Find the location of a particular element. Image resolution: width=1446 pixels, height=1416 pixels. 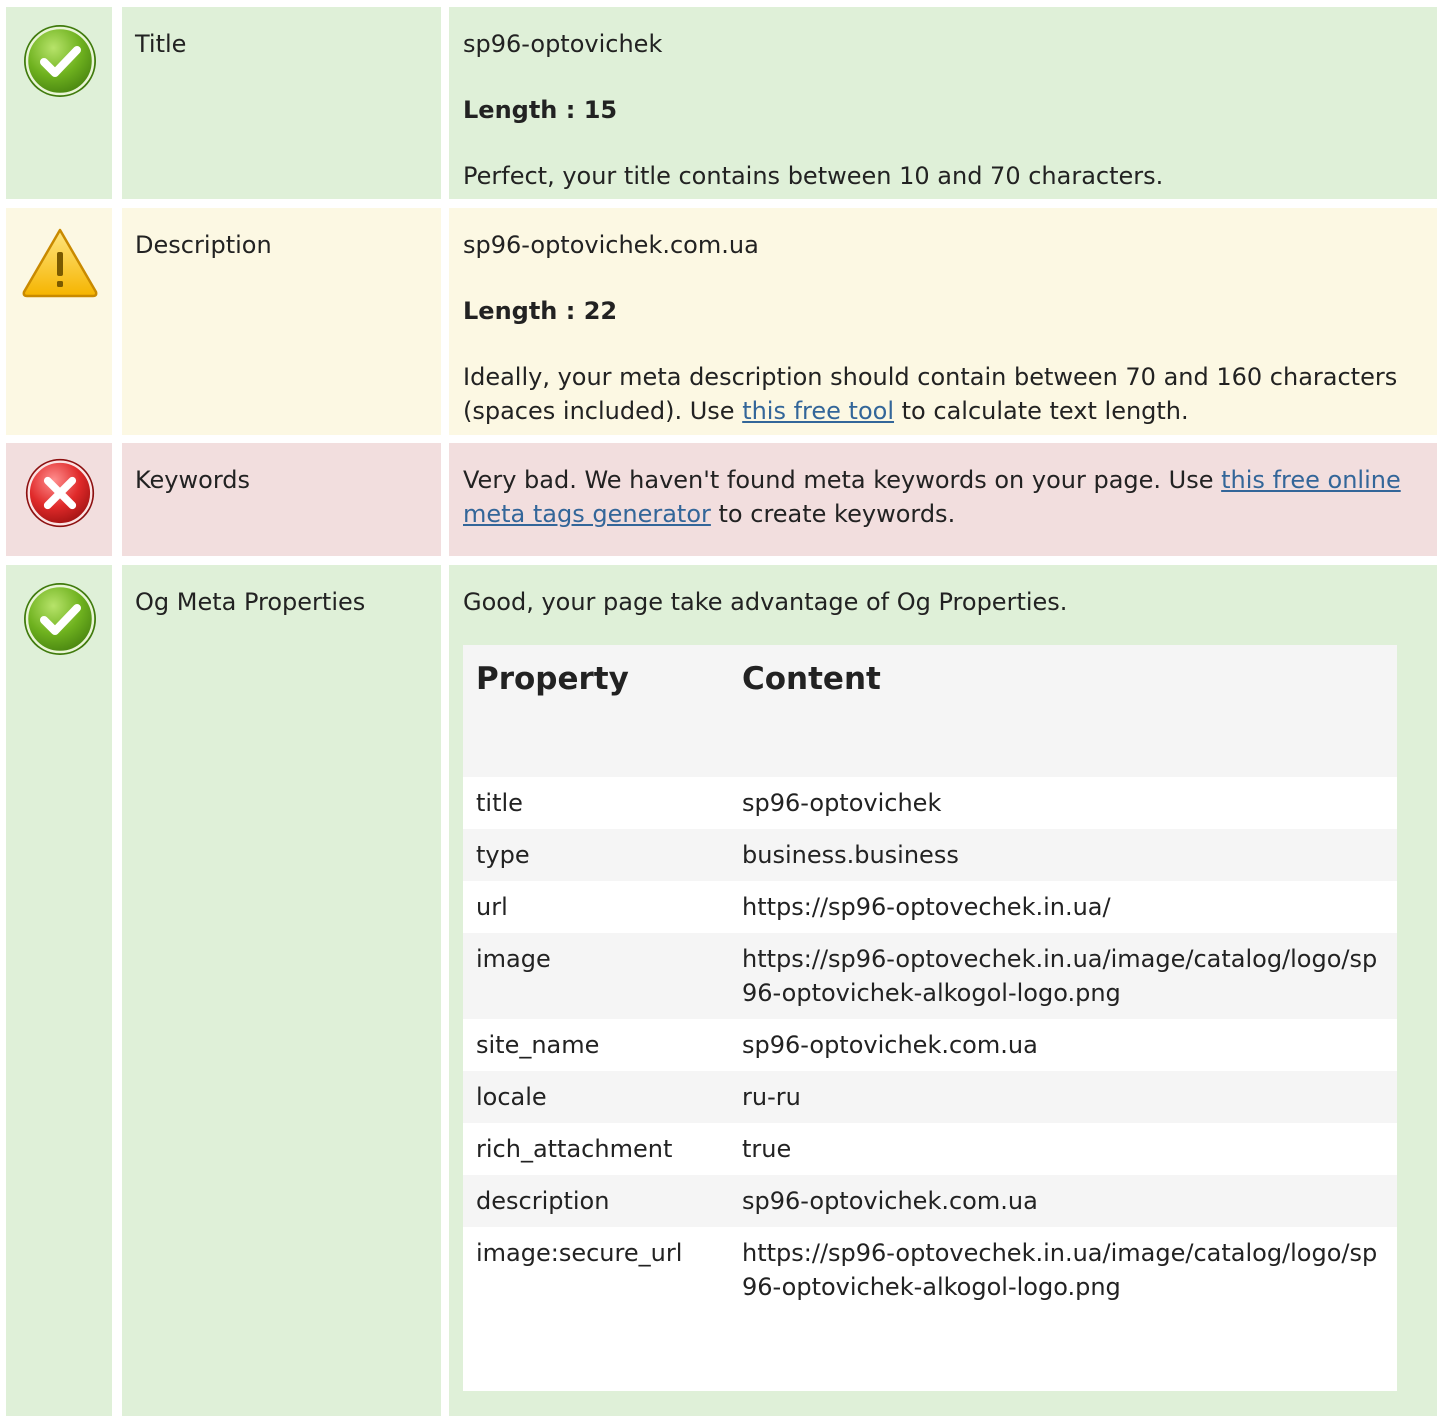

table-row: rich_attachment true is located at coordinates (930, 1149).